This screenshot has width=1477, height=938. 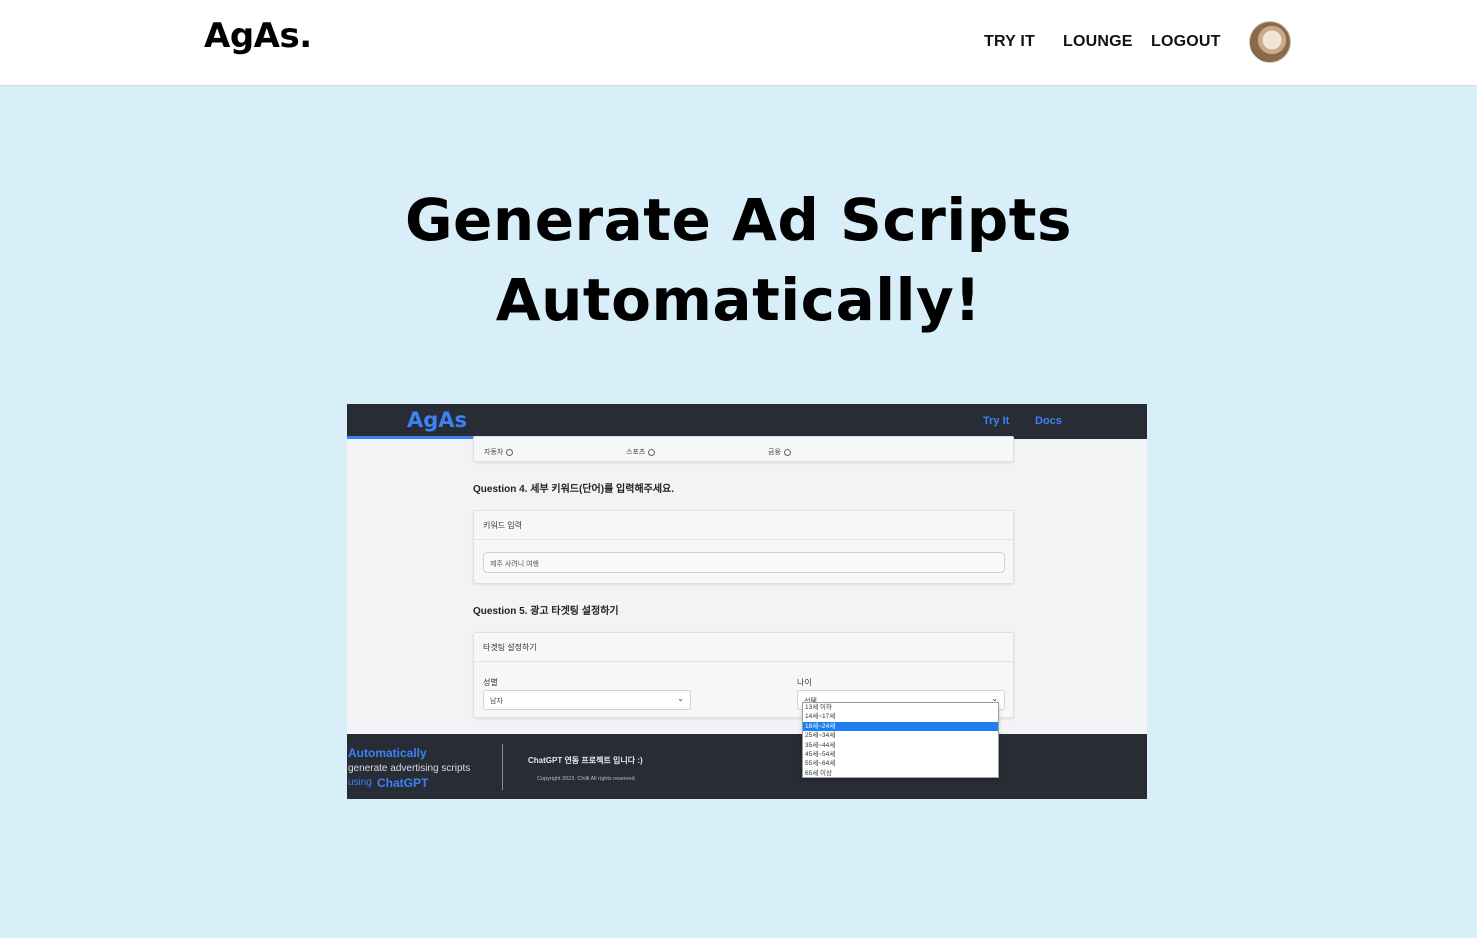 I want to click on preview-radio-option: 자동차, so click(x=498, y=452).